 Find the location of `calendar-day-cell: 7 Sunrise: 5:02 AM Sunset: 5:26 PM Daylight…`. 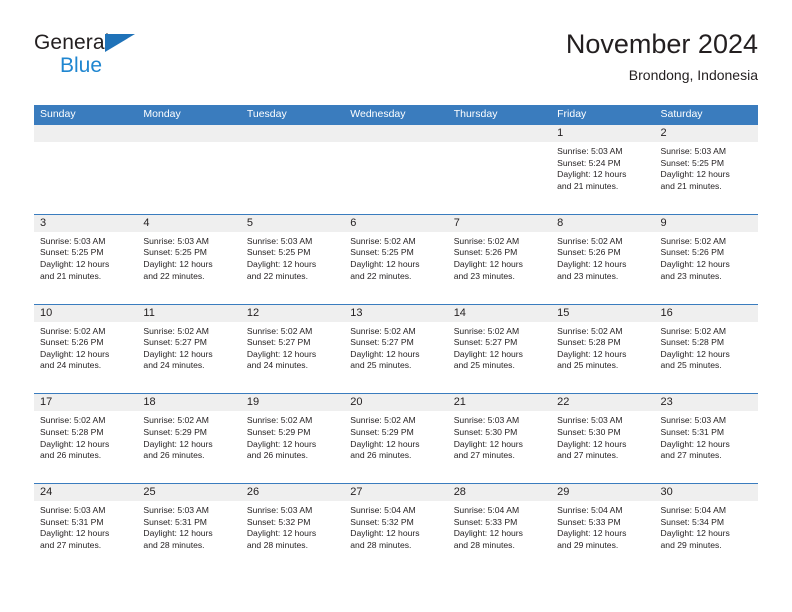

calendar-day-cell: 7 Sunrise: 5:02 AM Sunset: 5:26 PM Daylight… is located at coordinates (499, 258).